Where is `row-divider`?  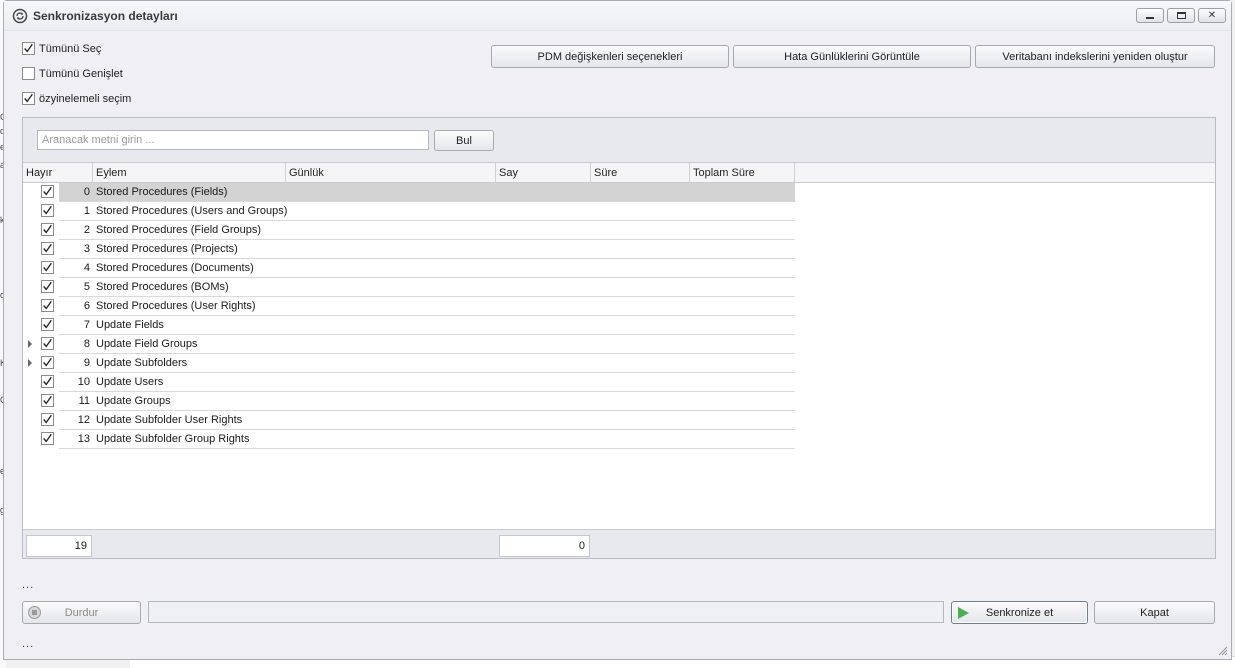
row-divider is located at coordinates (427, 448).